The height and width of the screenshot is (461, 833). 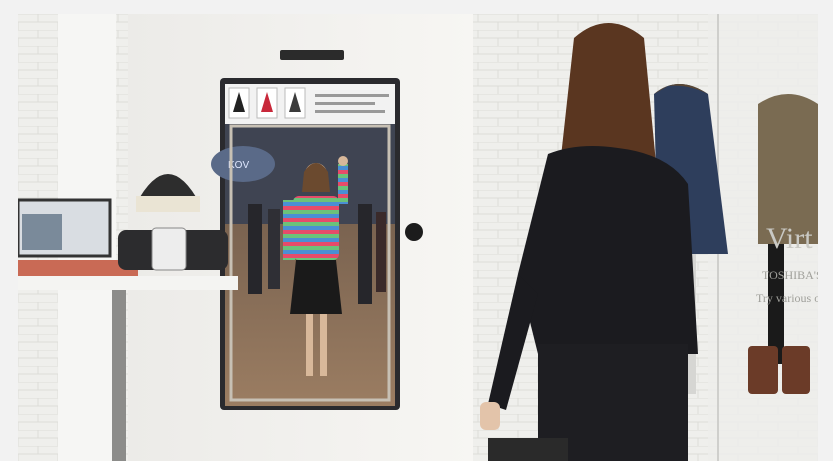 I want to click on boots, so click(x=763, y=370).